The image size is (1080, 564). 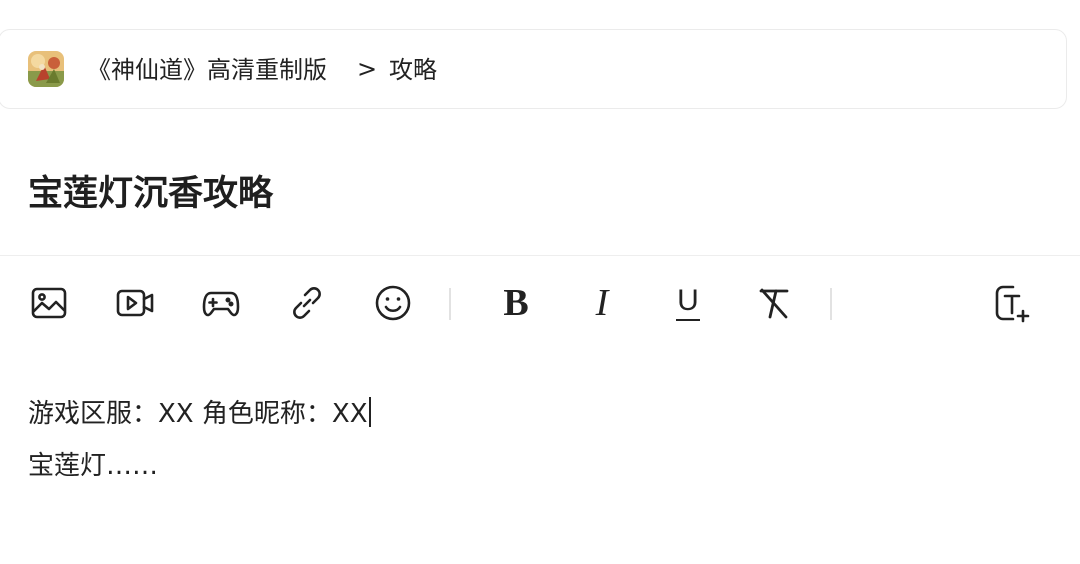 I want to click on underline-label: U, so click(x=688, y=300).